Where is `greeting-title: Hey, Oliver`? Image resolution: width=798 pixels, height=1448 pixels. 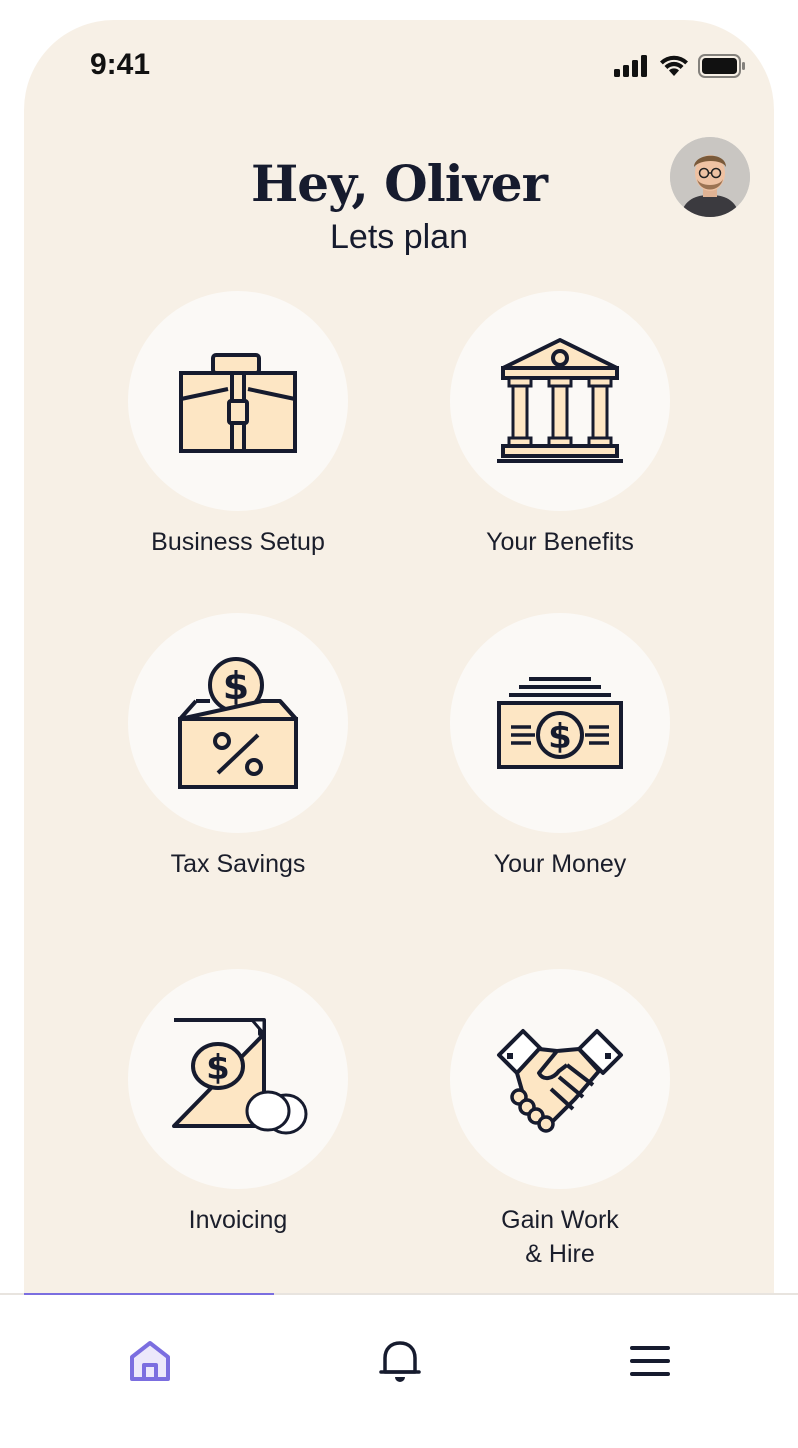 greeting-title: Hey, Oliver is located at coordinates (399, 183).